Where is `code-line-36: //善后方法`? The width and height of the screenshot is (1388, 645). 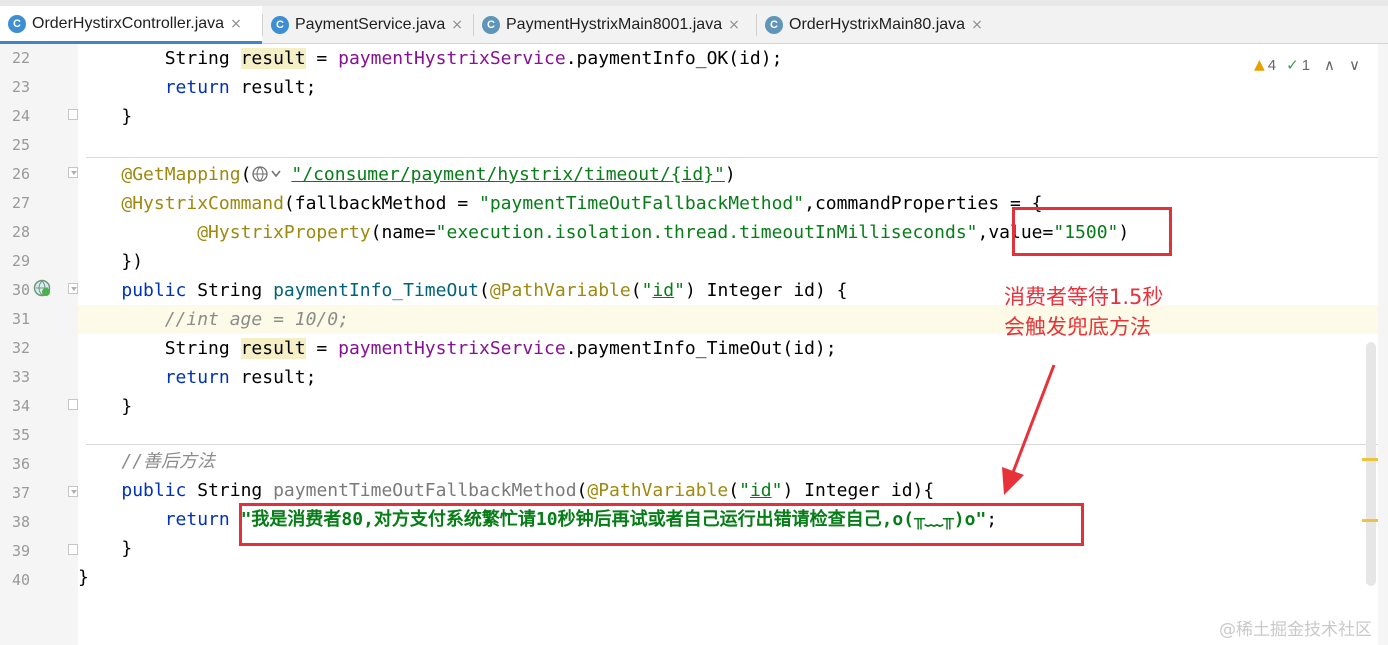 code-line-36: //善后方法 is located at coordinates (168, 461).